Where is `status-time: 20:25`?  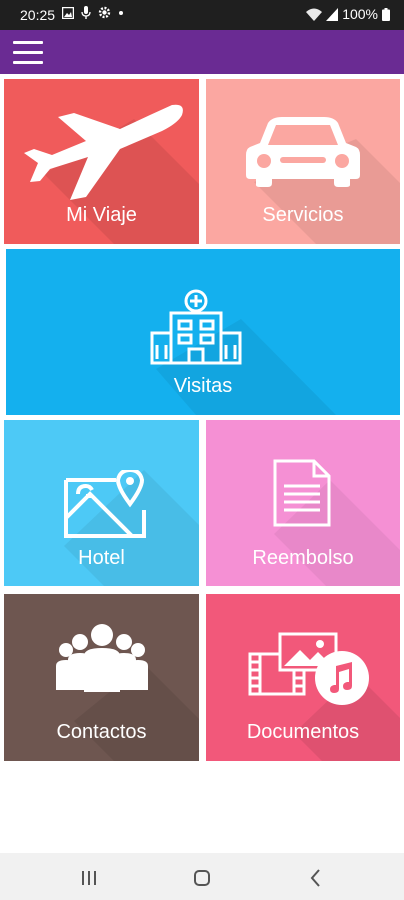
status-time: 20:25 is located at coordinates (38, 15).